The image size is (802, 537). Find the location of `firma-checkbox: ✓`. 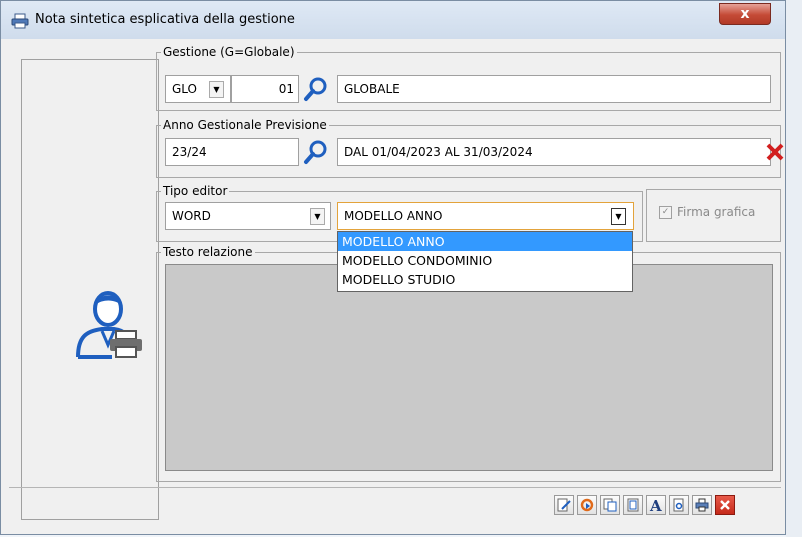

firma-checkbox: ✓ is located at coordinates (665, 212).